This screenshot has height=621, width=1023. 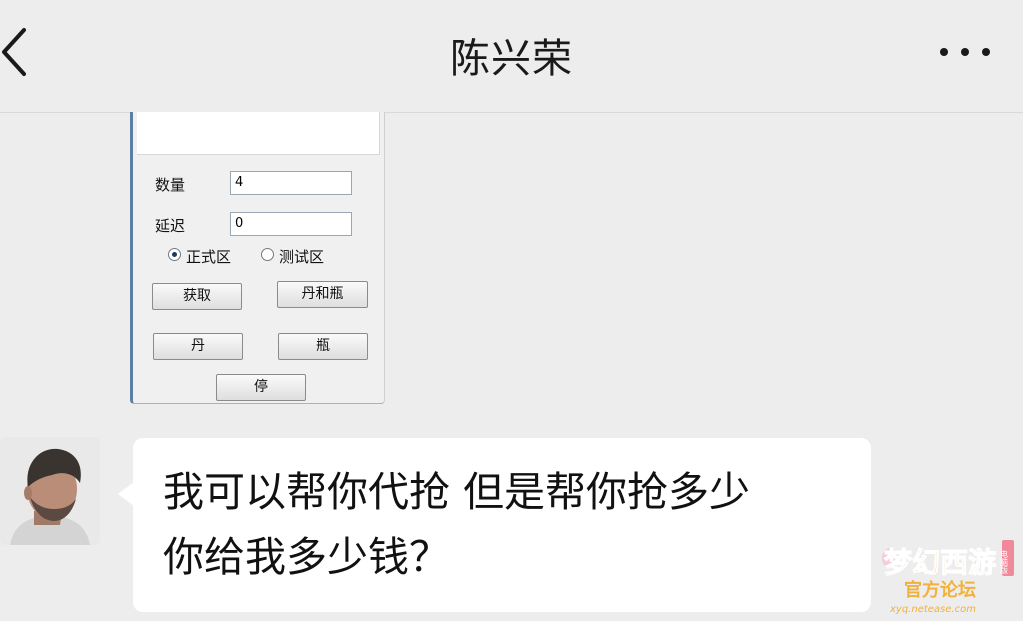 I want to click on person-avatar-icon, so click(x=50, y=491).